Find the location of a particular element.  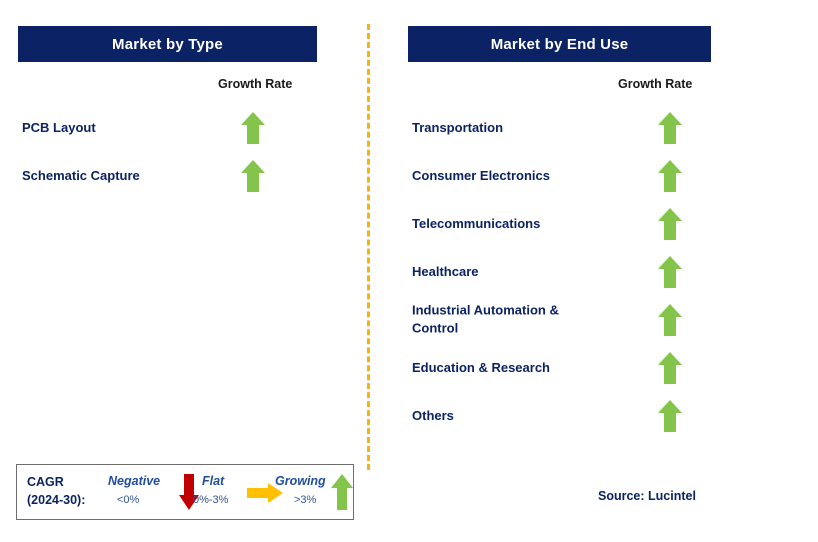

list-item: Industrial Automation & Control is located at coordinates (409, 320).